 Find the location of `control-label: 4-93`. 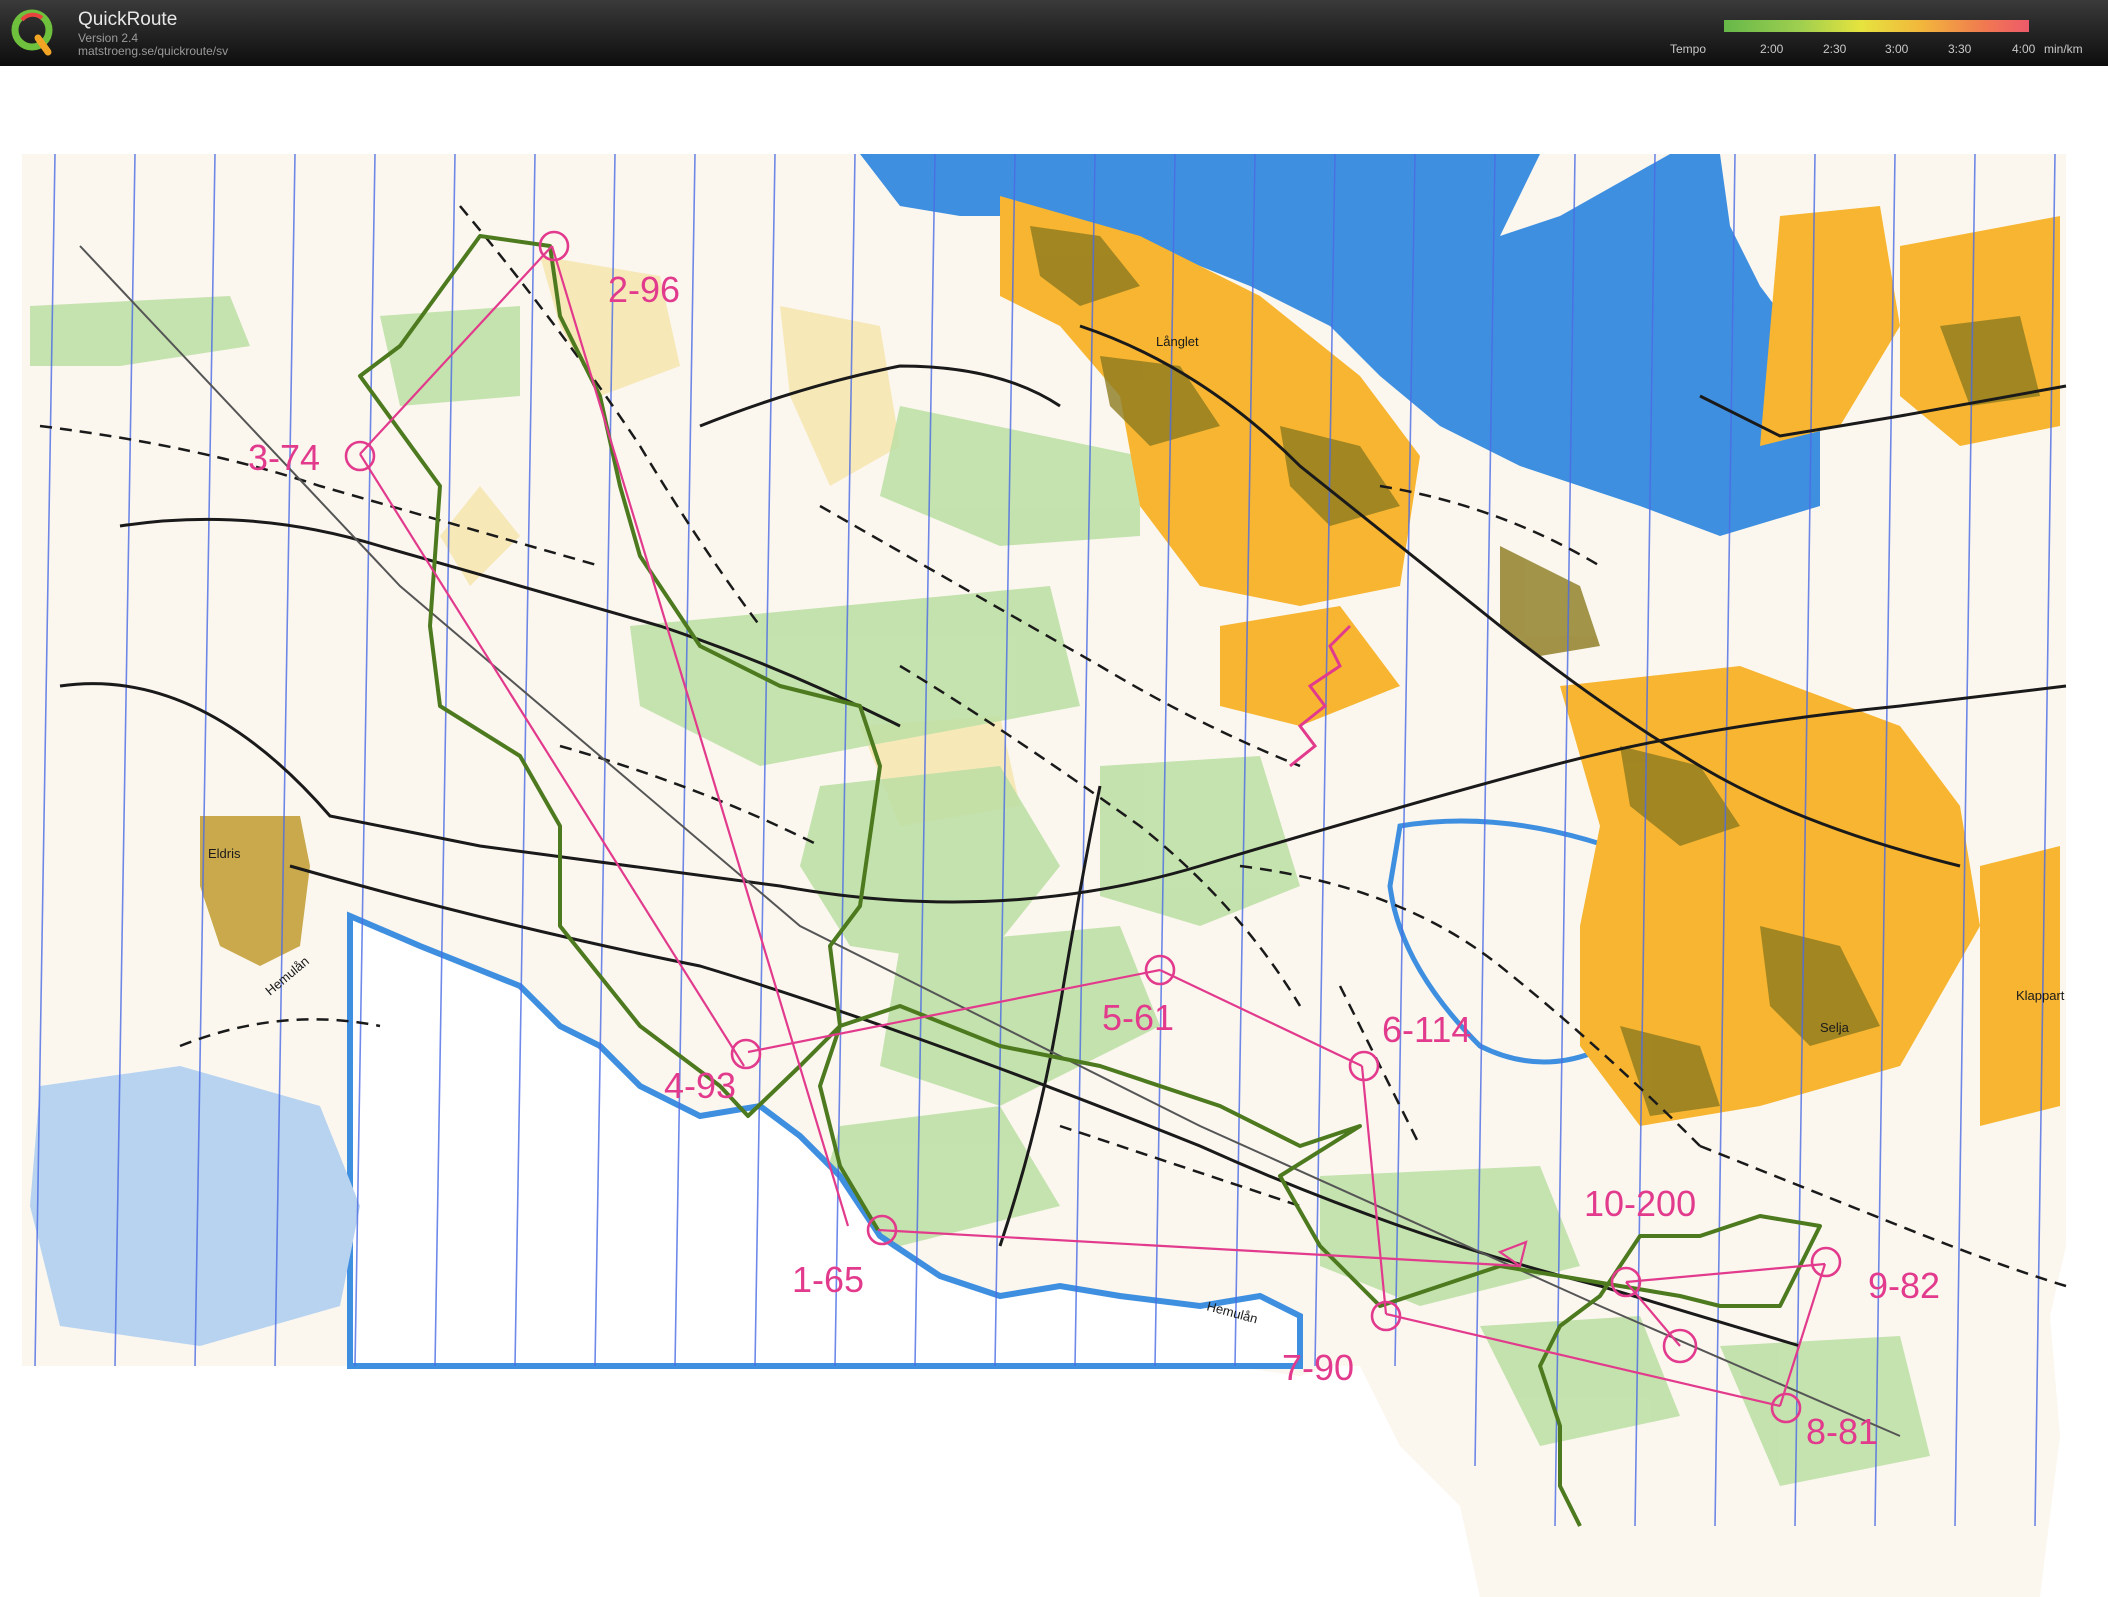

control-label: 4-93 is located at coordinates (700, 1085).